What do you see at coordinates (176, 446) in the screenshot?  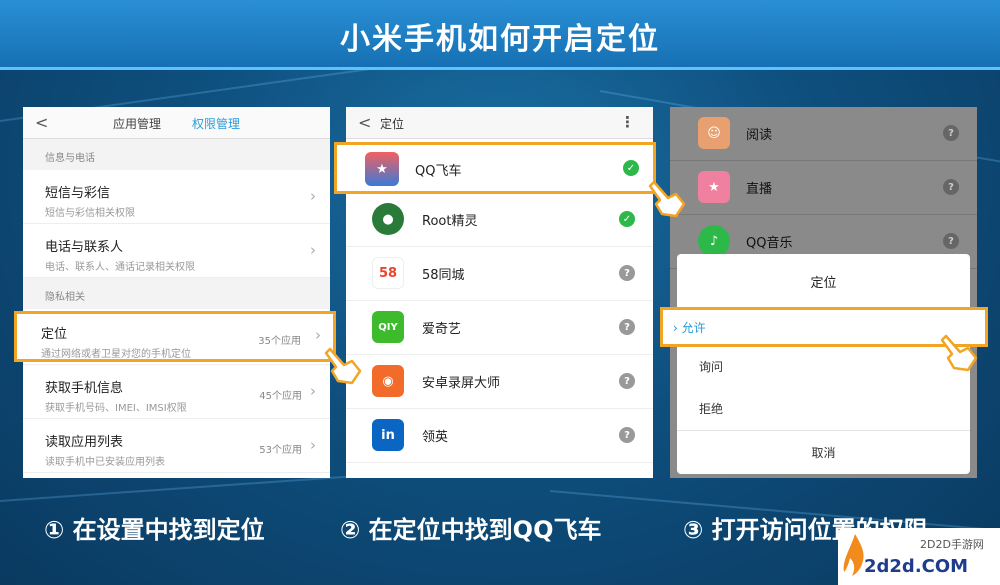 I see `list-item-app-list: 读取应用列表 读取手机中已安装应用列表 53个应用 ›` at bounding box center [176, 446].